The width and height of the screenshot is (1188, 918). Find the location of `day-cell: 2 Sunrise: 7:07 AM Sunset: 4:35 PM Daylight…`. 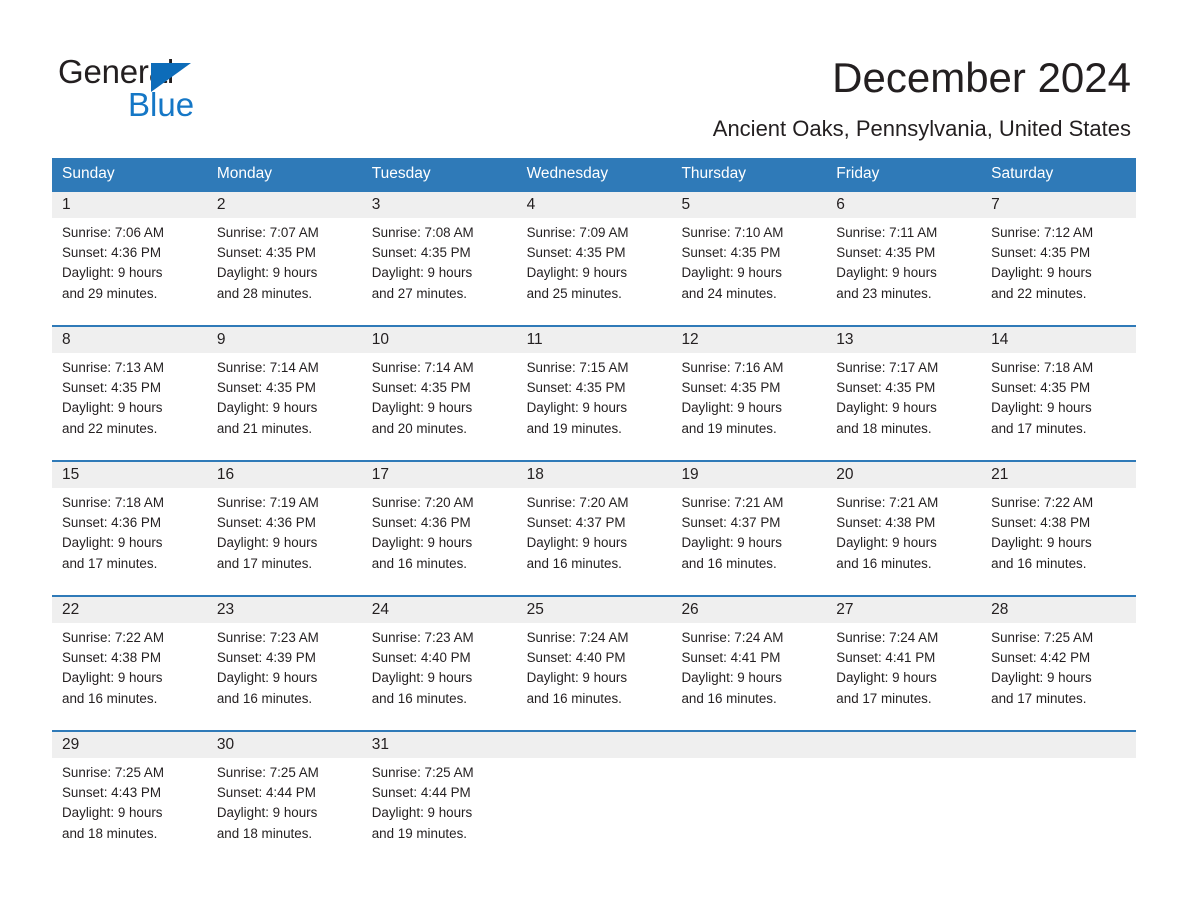

day-cell: 2 Sunrise: 7:07 AM Sunset: 4:35 PM Daylight… is located at coordinates (284, 258).